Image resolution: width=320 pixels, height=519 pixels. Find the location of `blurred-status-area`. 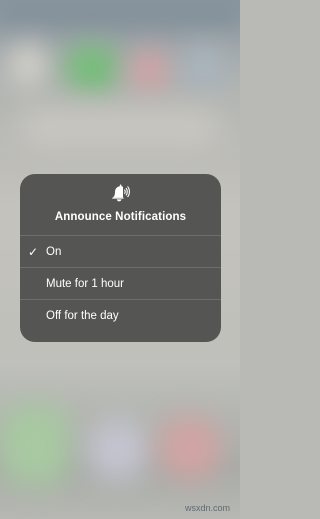

blurred-status-area is located at coordinates (120, 13).